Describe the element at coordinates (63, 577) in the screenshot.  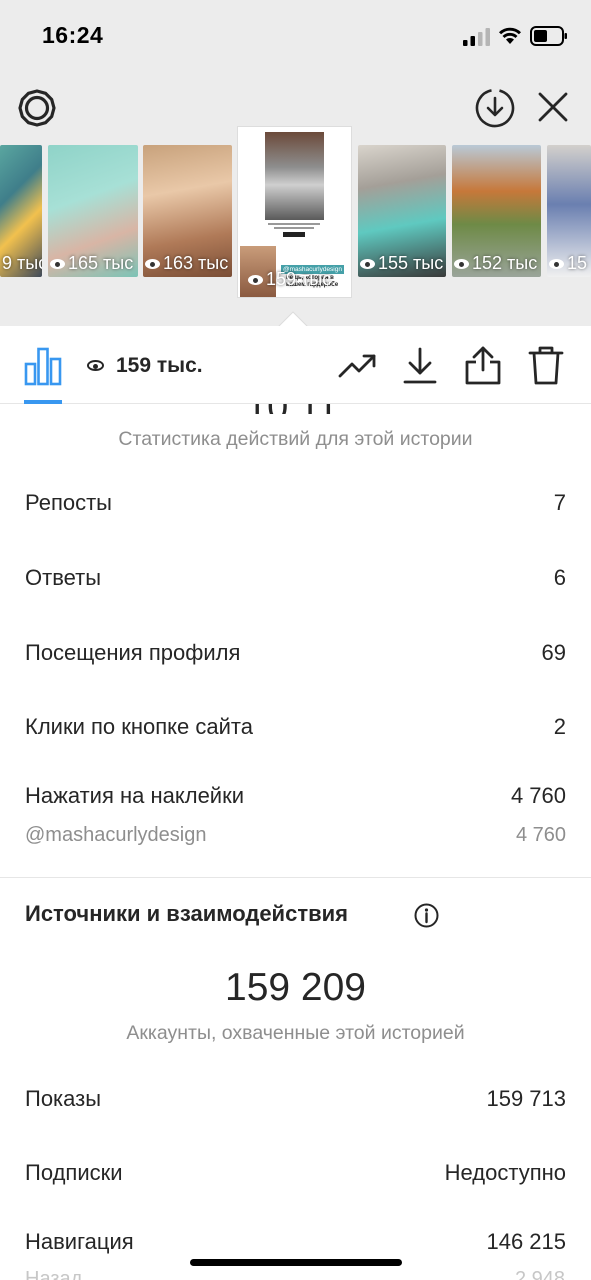
I see `stat-label: Ответы` at that location.